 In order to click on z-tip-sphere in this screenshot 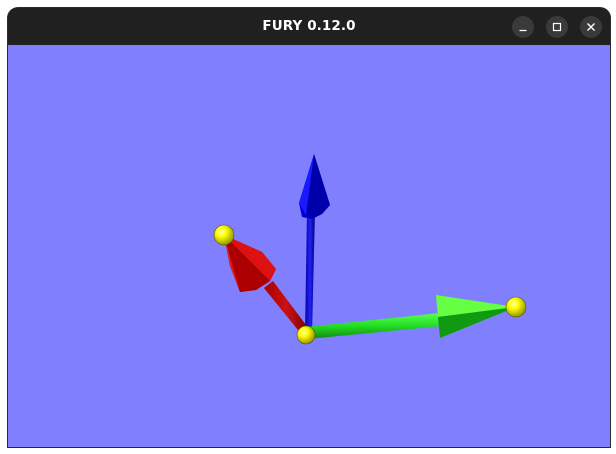, I will do `click(224, 235)`.